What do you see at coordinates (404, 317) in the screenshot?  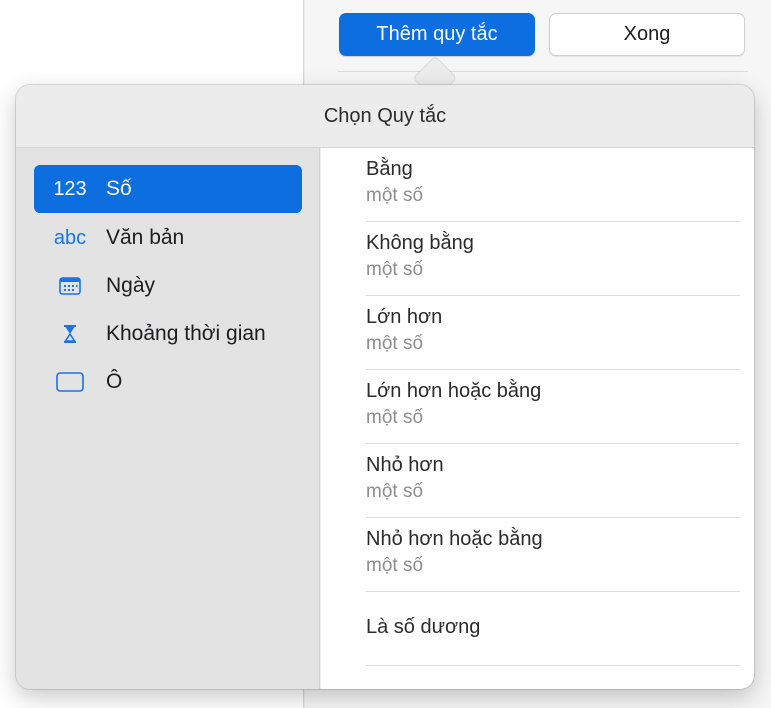 I see `rule-title: Lớn hơn` at bounding box center [404, 317].